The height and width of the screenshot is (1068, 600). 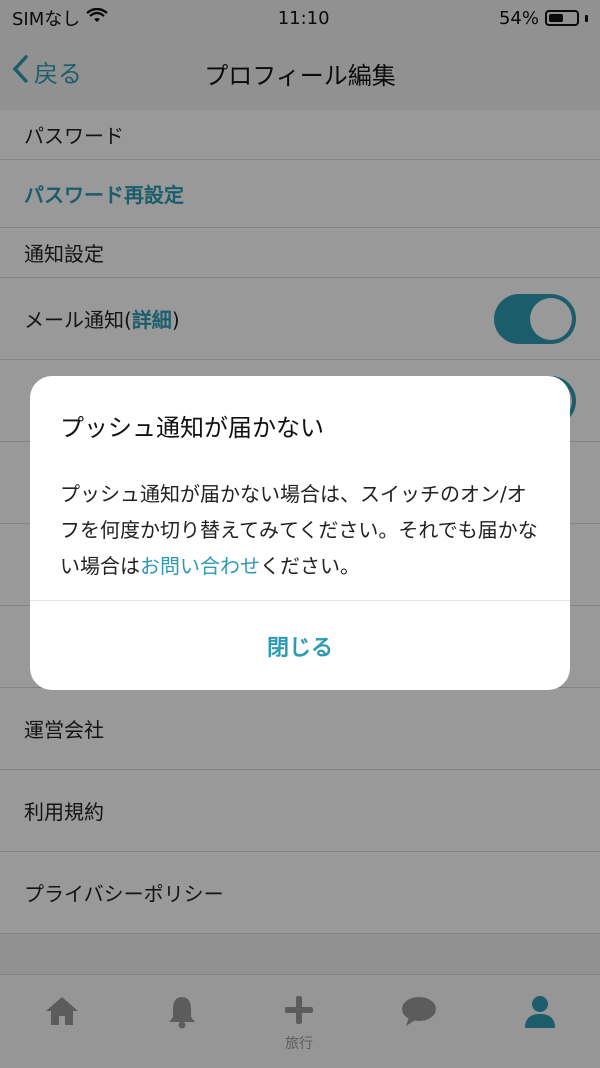 I want to click on dialog-title: プッシュ通知が届かない, so click(x=192, y=428).